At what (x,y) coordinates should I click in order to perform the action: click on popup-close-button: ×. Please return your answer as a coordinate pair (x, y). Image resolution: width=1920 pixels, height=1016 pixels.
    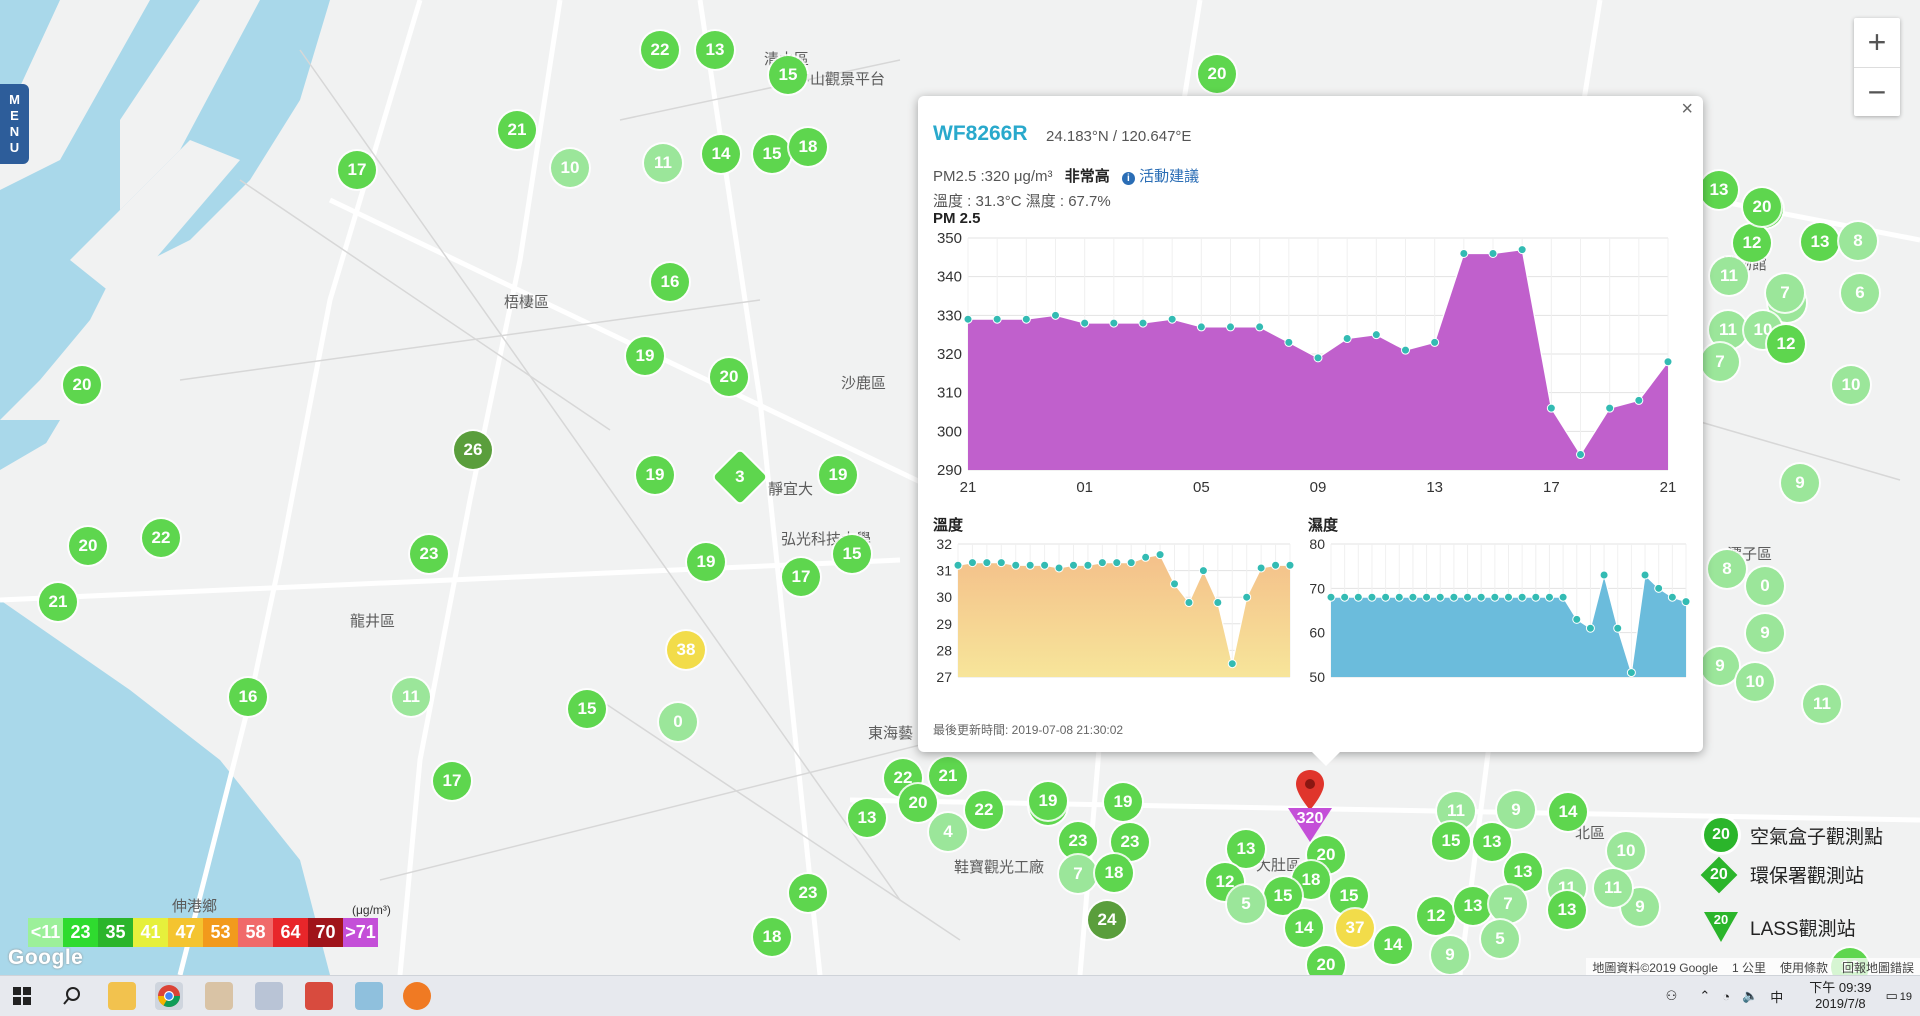
    Looking at the image, I should click on (1687, 109).